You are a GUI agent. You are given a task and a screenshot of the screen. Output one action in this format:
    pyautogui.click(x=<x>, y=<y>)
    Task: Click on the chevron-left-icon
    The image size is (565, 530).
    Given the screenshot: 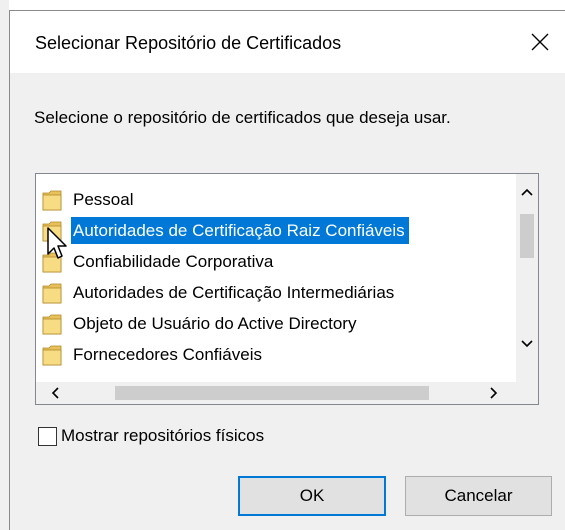 What is the action you would take?
    pyautogui.click(x=55, y=393)
    